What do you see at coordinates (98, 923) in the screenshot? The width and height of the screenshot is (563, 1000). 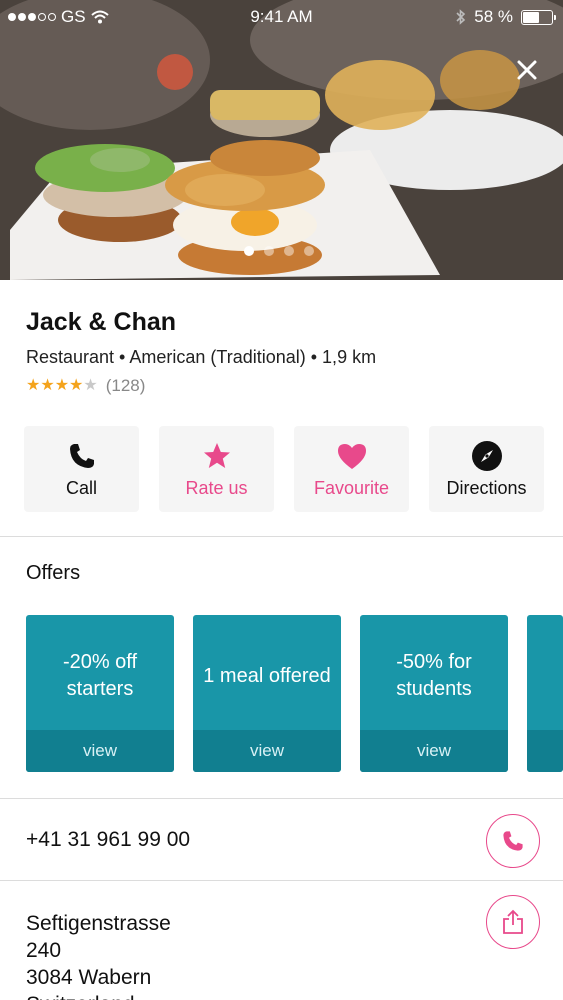 I see `address-street: Seftigenstrasse` at bounding box center [98, 923].